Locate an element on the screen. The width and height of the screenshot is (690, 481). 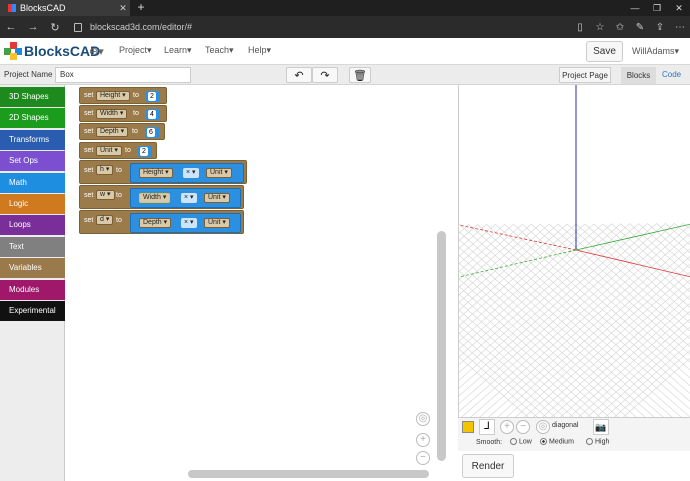
smooth-options: Smooth: Low Medium High is located at coordinates (574, 443).